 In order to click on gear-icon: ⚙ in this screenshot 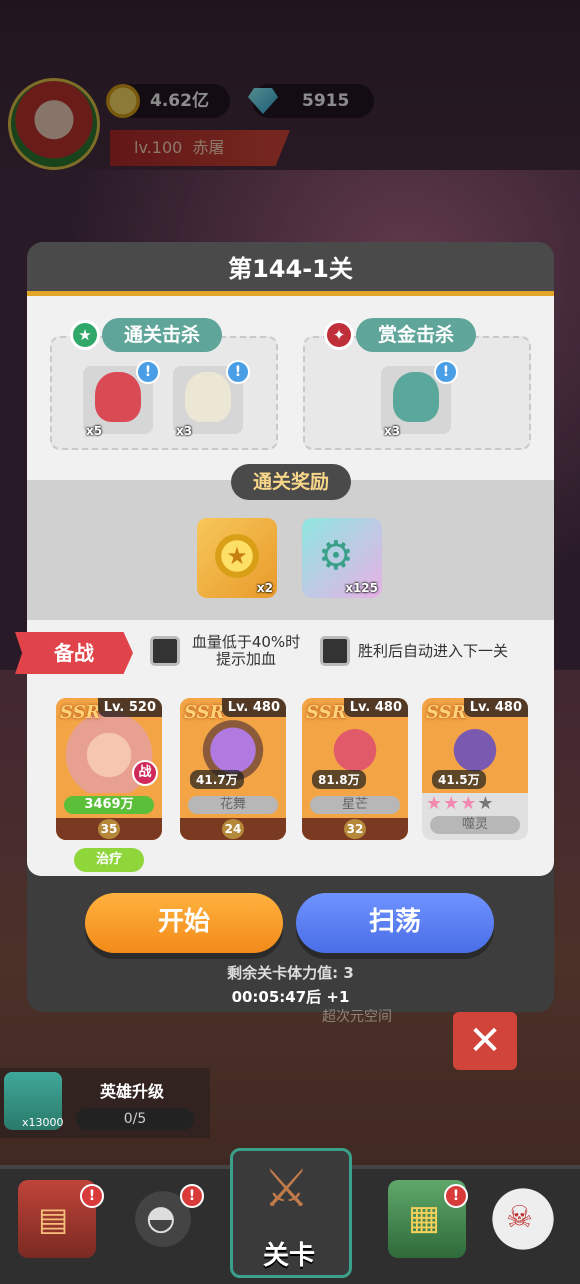, I will do `click(336, 556)`.